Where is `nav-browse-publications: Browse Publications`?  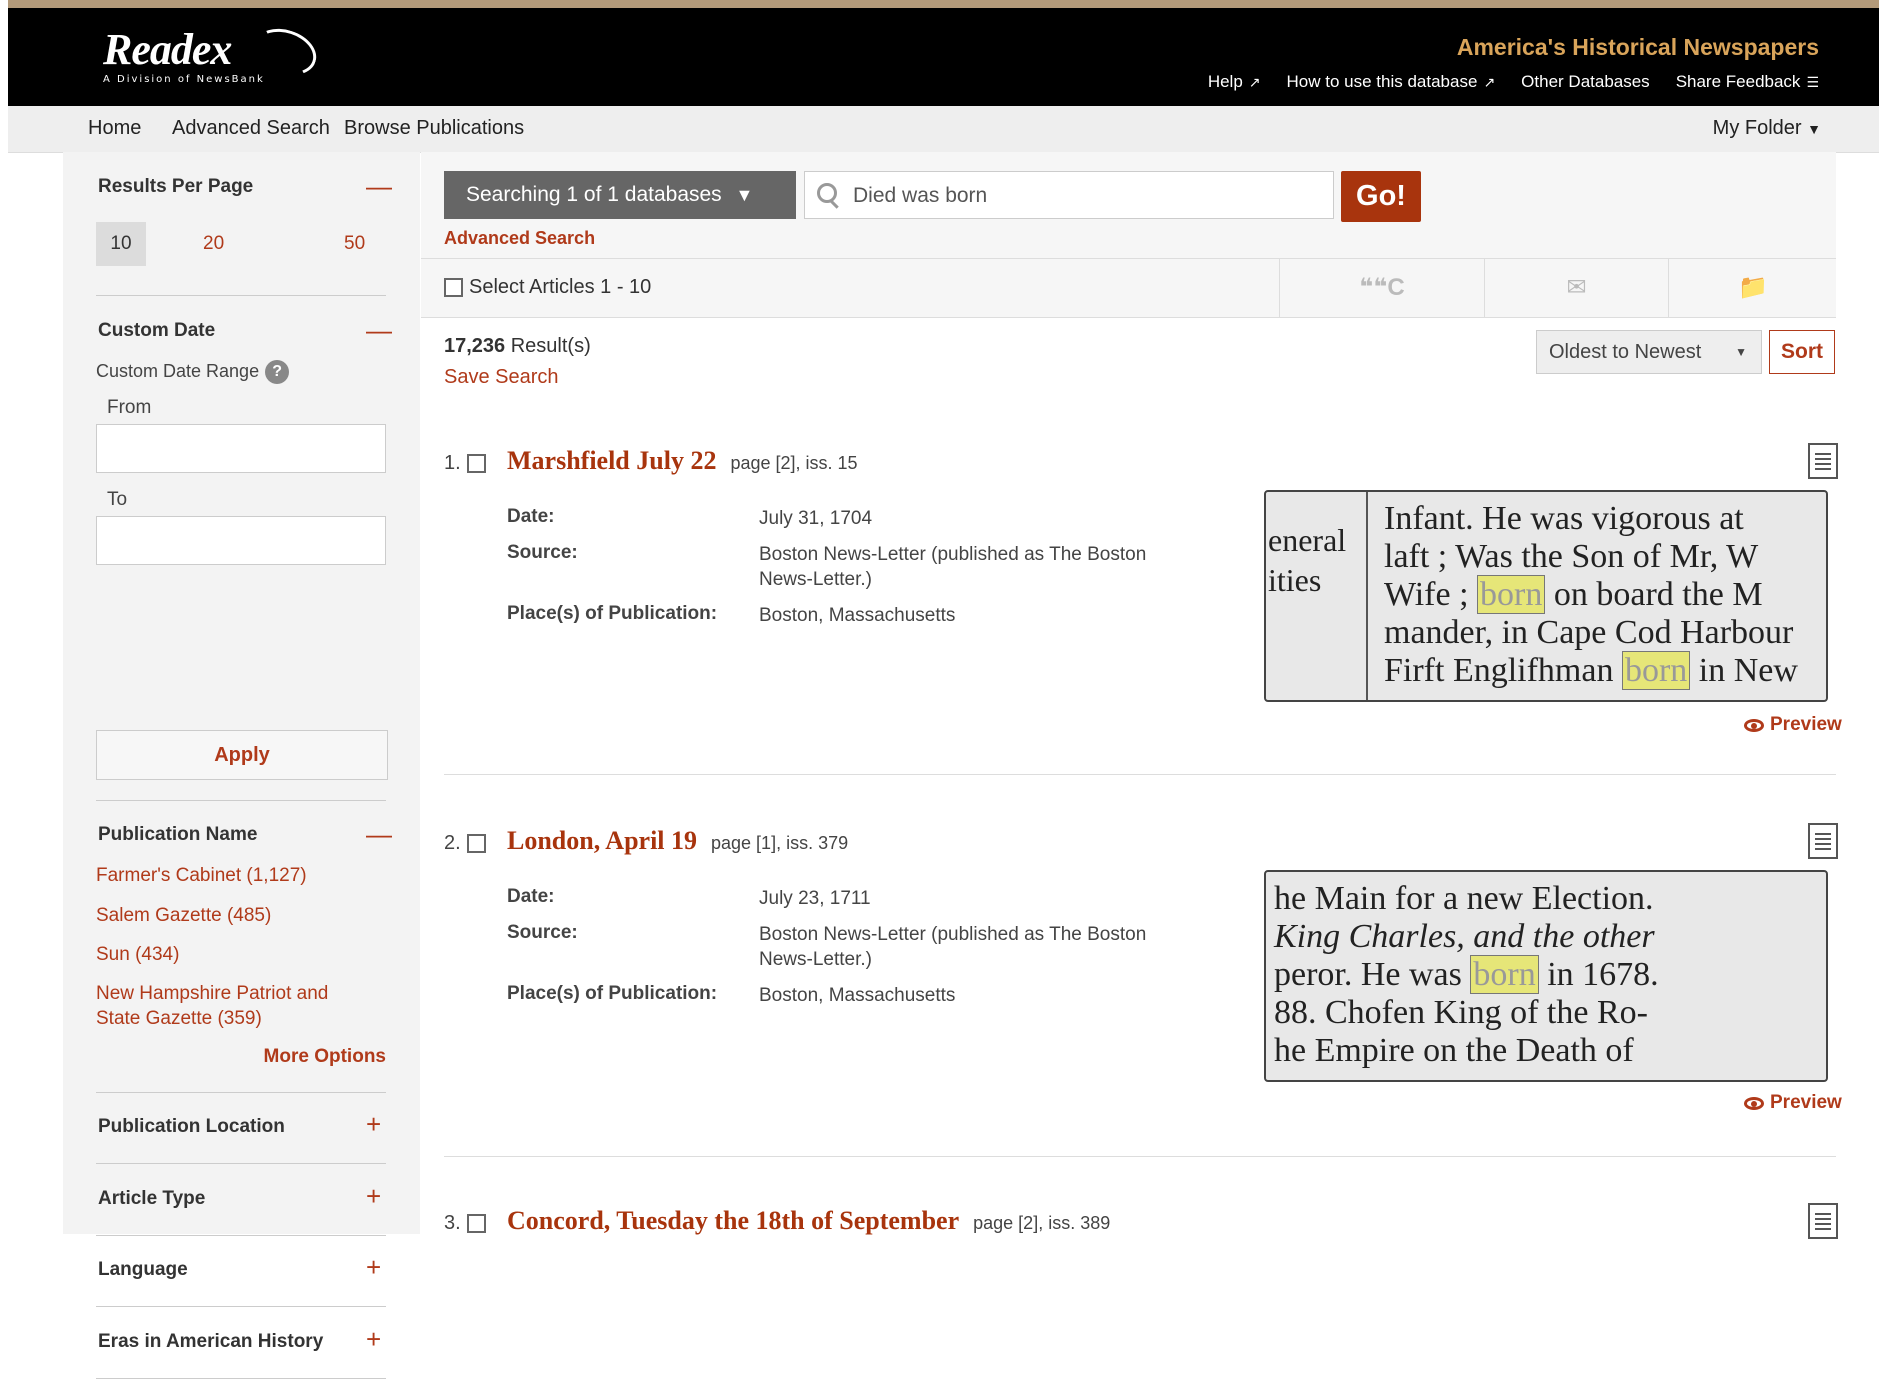 nav-browse-publications: Browse Publications is located at coordinates (434, 128).